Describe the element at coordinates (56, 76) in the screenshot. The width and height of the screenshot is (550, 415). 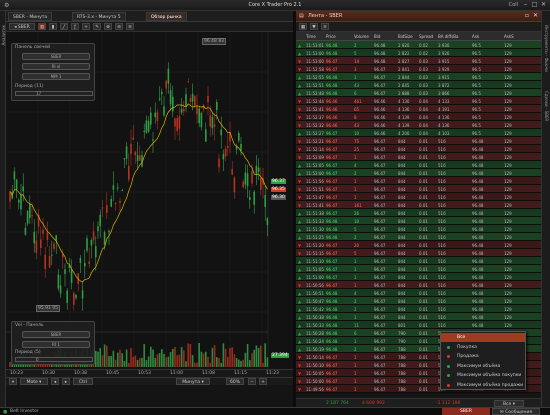
I see `panel-button-mm: MM 1` at that location.